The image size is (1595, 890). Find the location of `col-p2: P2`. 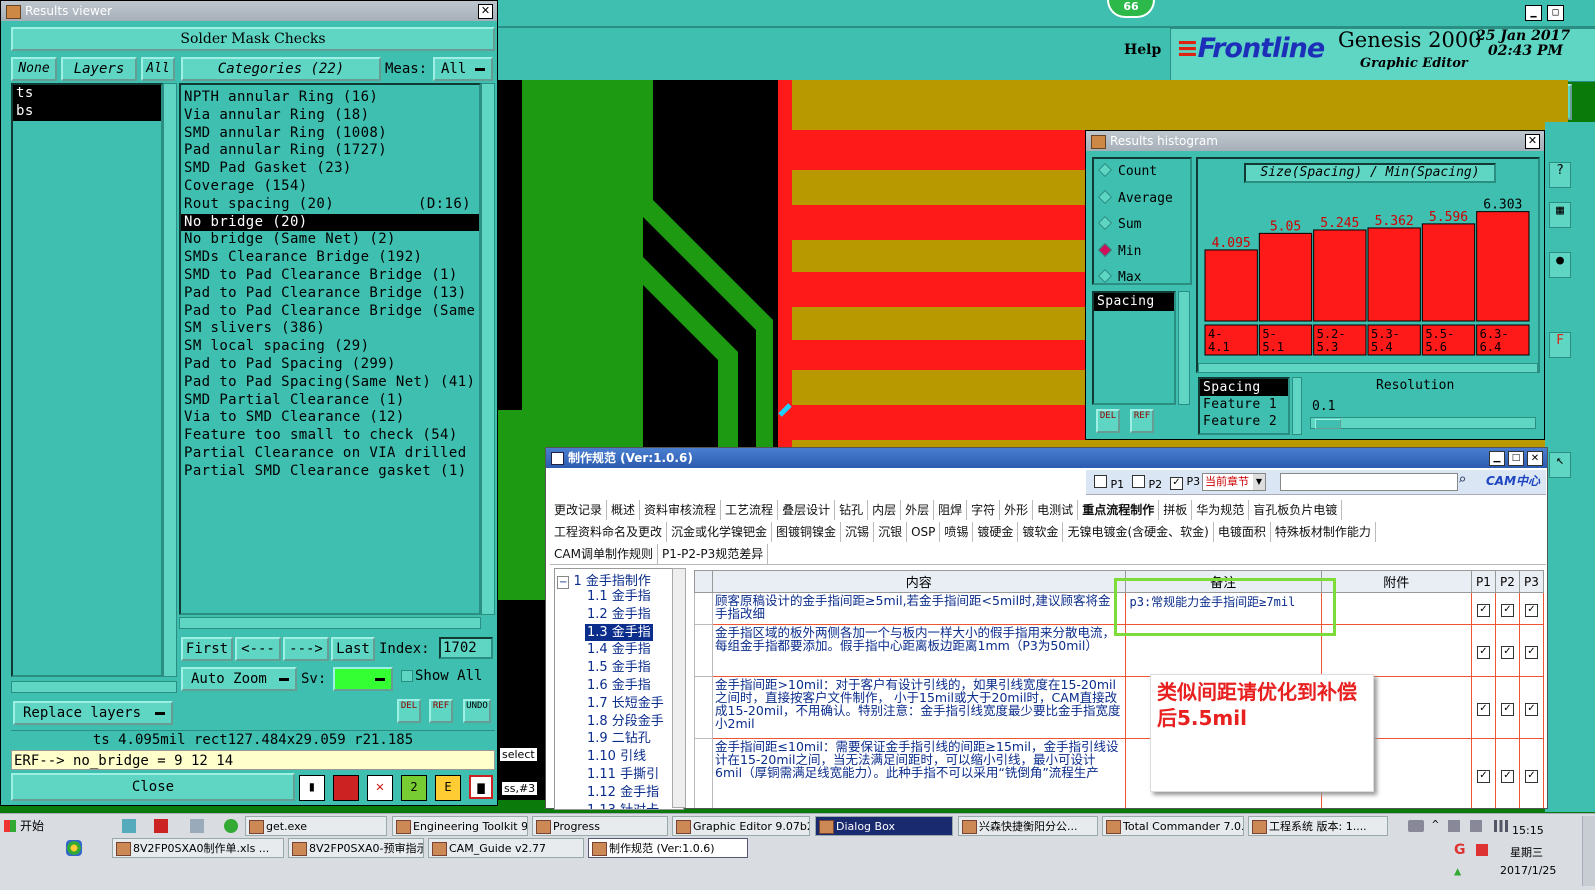

col-p2: P2 is located at coordinates (1507, 581).